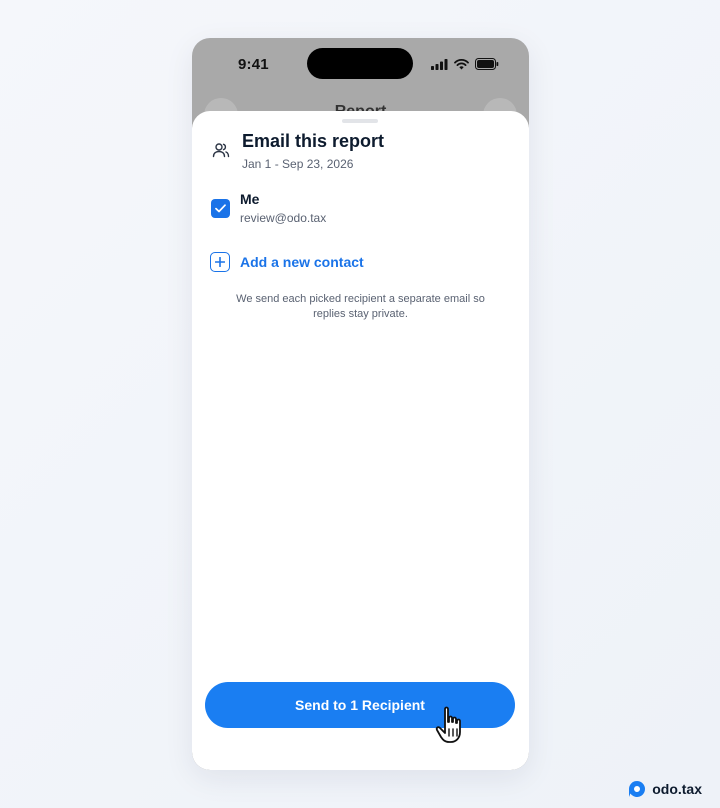 The height and width of the screenshot is (808, 720). What do you see at coordinates (360, 211) in the screenshot?
I see `recipient-me: Me review@odo.tax` at bounding box center [360, 211].